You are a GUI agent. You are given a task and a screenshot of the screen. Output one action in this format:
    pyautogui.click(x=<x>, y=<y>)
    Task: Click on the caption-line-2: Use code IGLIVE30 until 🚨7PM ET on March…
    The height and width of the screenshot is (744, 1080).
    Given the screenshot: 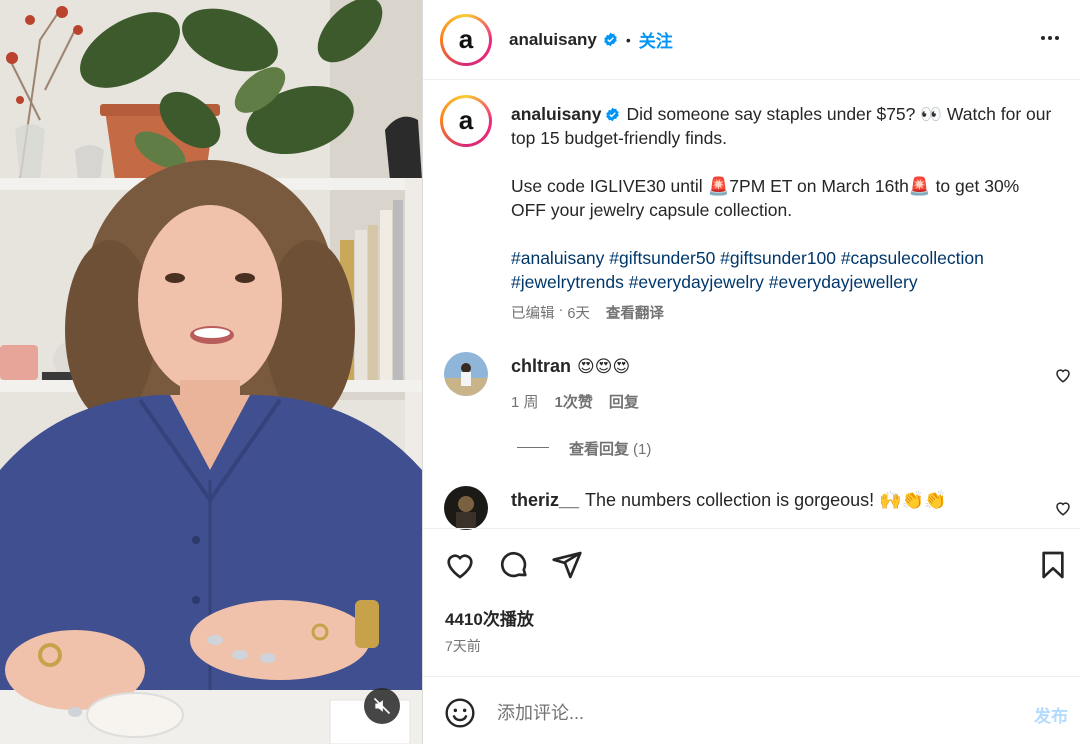 What is the action you would take?
    pyautogui.click(x=765, y=198)
    